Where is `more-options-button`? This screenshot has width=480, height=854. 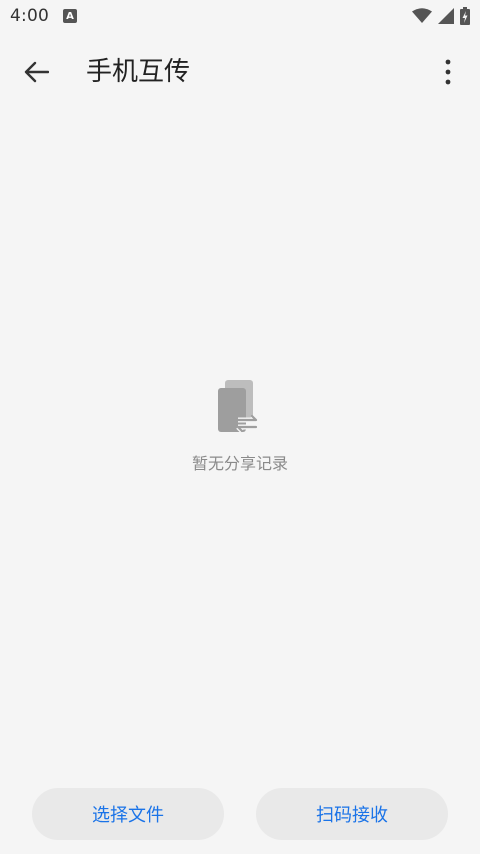
more-options-button is located at coordinates (448, 72).